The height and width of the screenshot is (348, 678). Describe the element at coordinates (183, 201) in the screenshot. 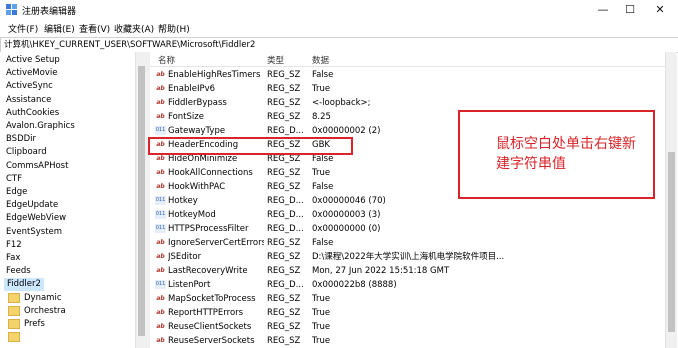

I see `value-name: Hotkey` at that location.